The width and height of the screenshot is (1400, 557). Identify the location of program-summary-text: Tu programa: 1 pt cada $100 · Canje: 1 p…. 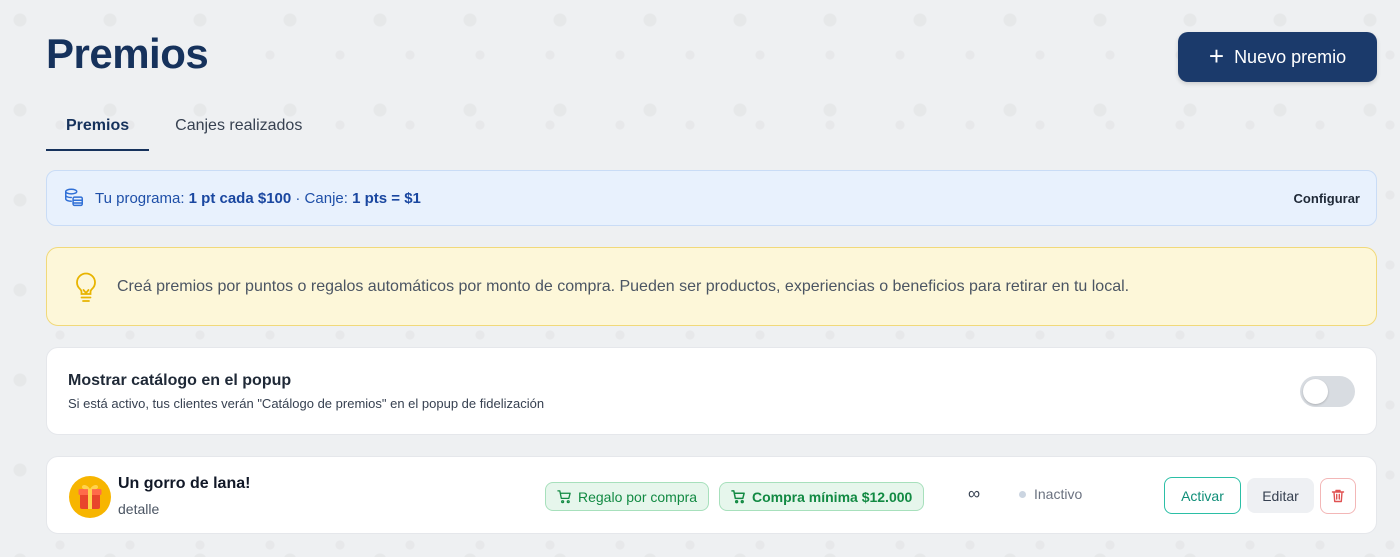
(258, 198).